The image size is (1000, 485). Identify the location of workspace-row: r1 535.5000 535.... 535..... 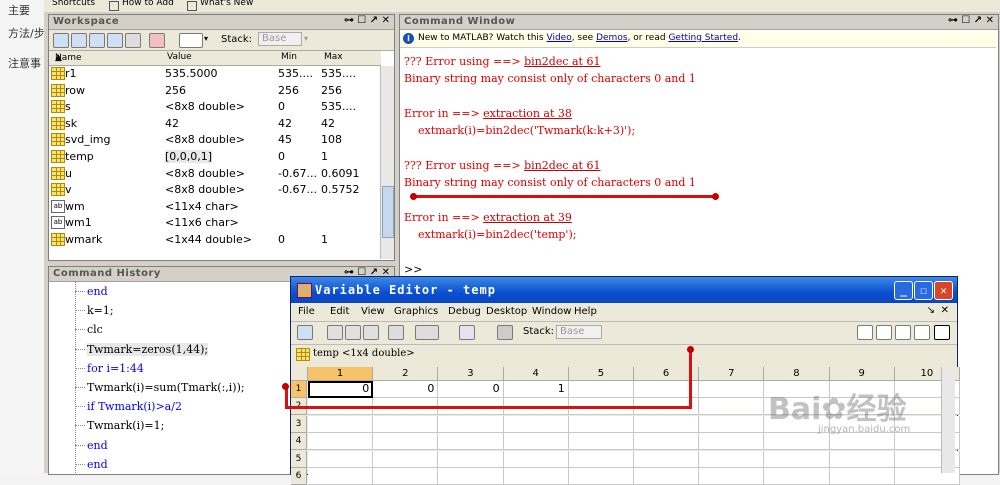
(215, 74).